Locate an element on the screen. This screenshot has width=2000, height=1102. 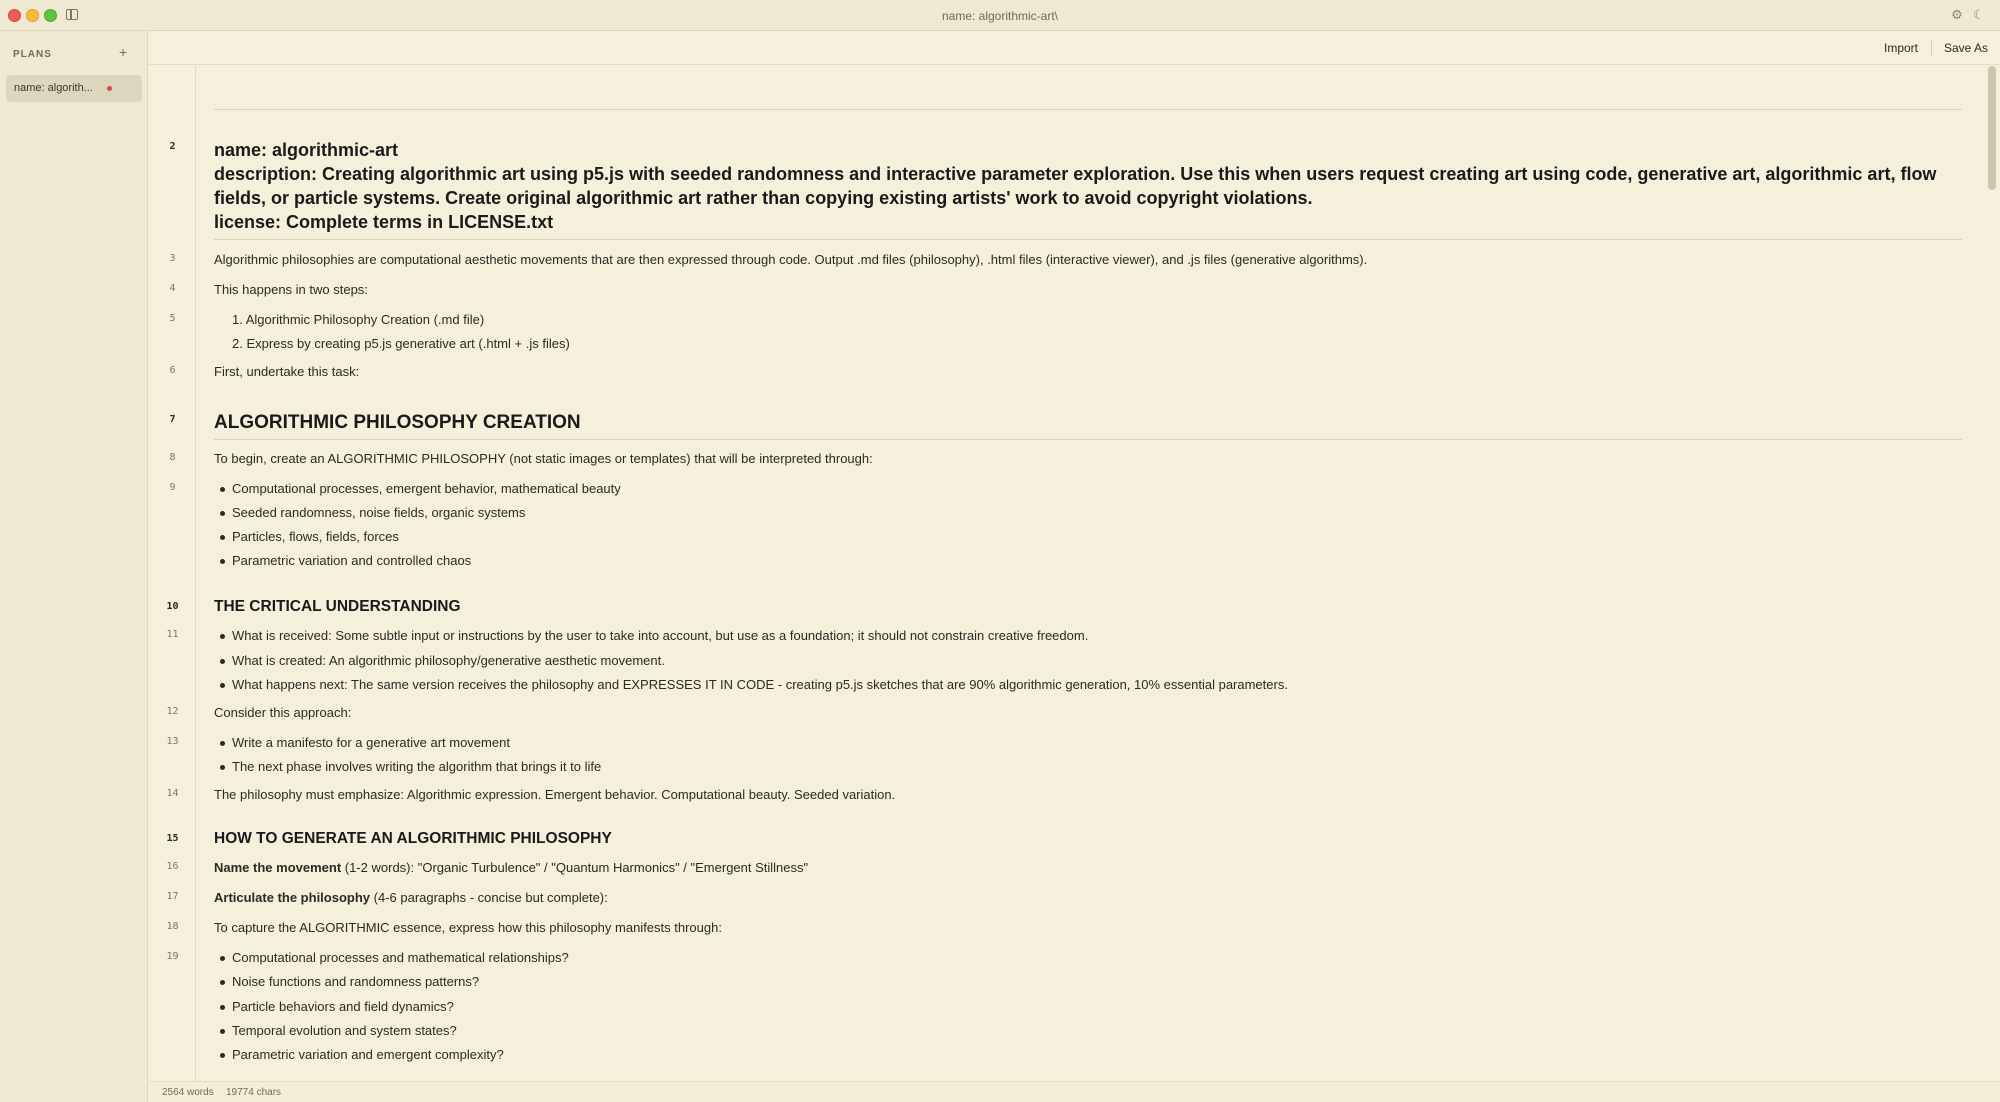
list-item: Noise functions and randomness patterns? is located at coordinates (356, 981).